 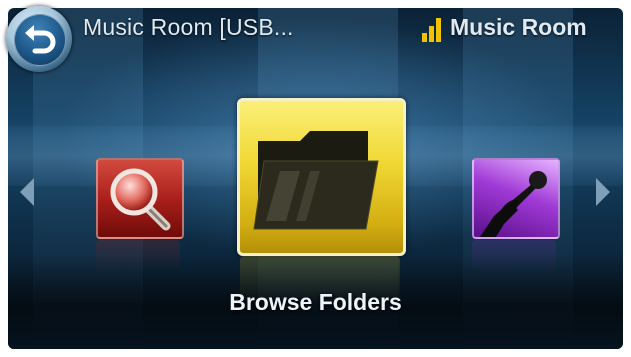 I want to click on karaoke-microphone-icon, so click(x=513, y=204).